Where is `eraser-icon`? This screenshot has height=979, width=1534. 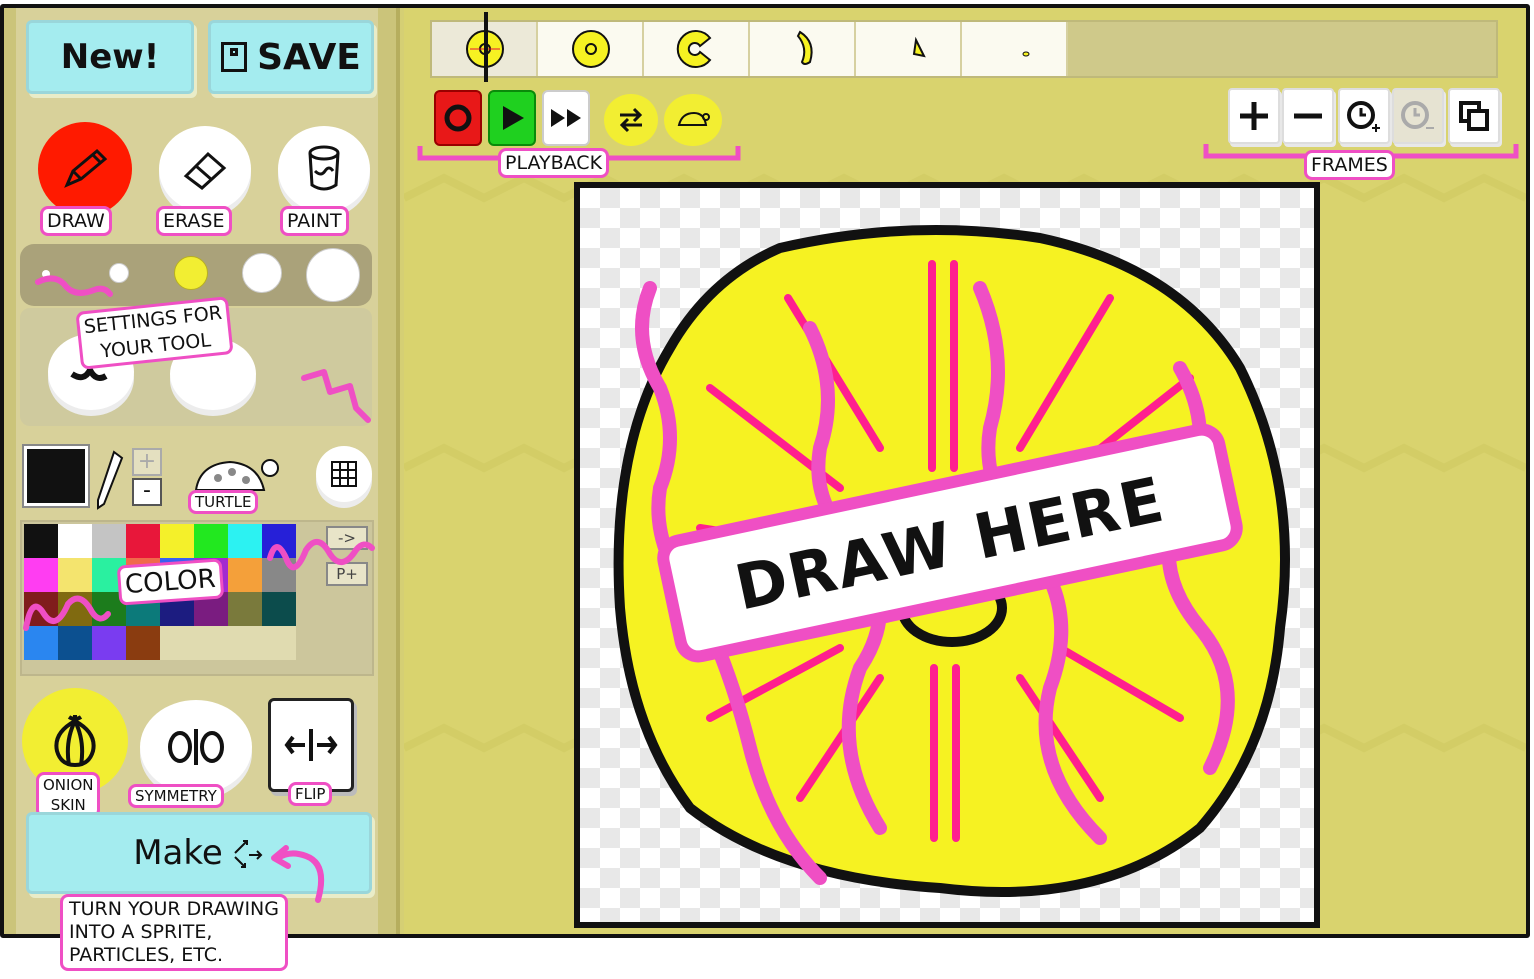 eraser-icon is located at coordinates (205, 170).